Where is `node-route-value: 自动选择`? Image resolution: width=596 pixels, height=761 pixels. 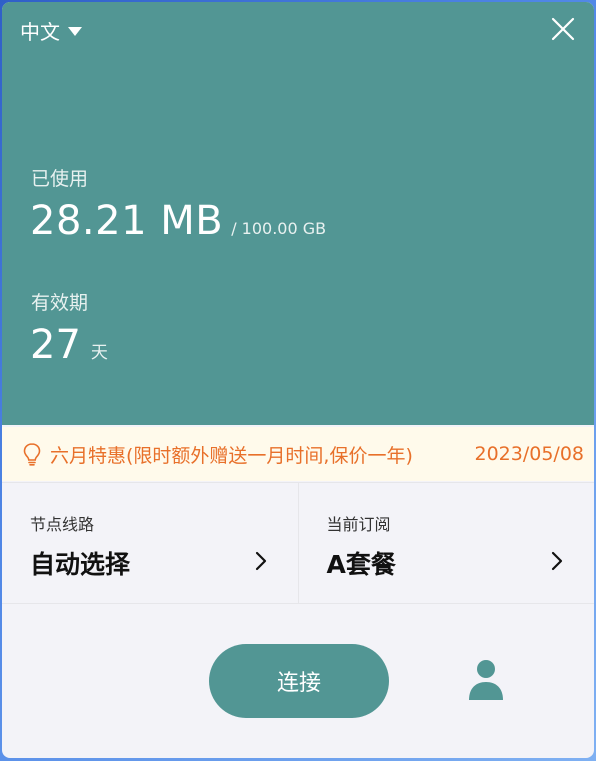
node-route-value: 自动选择 is located at coordinates (80, 564).